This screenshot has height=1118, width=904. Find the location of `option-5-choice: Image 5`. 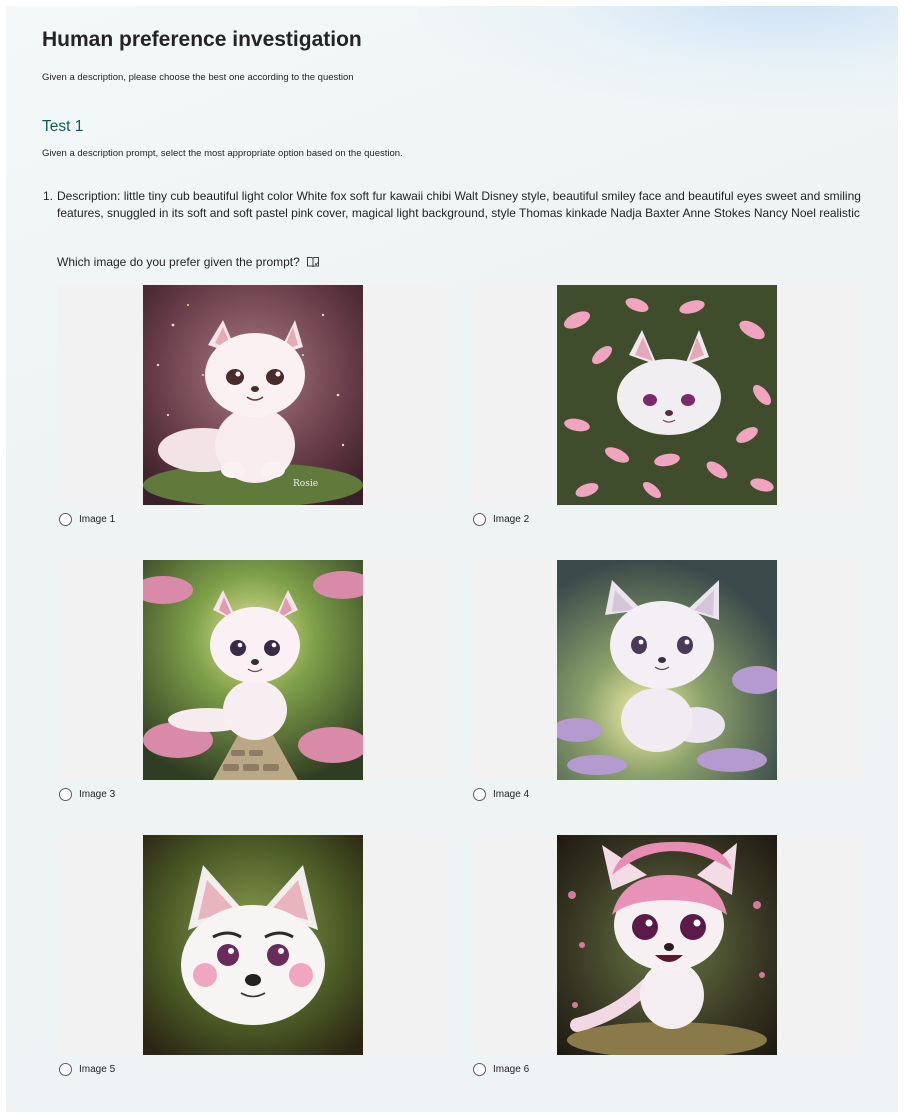

option-5-choice: Image 5 is located at coordinates (87, 1069).